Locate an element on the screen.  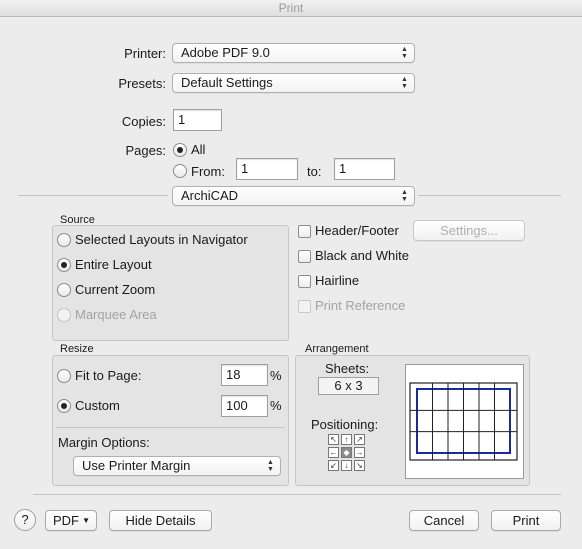
section-popup: ArchiCAD ▲ ▼ is located at coordinates (293, 196).